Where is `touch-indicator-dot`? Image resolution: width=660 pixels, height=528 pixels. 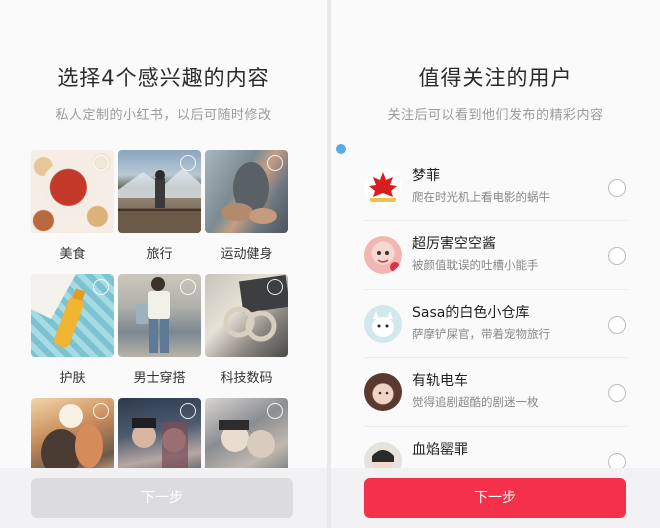
touch-indicator-dot is located at coordinates (341, 149).